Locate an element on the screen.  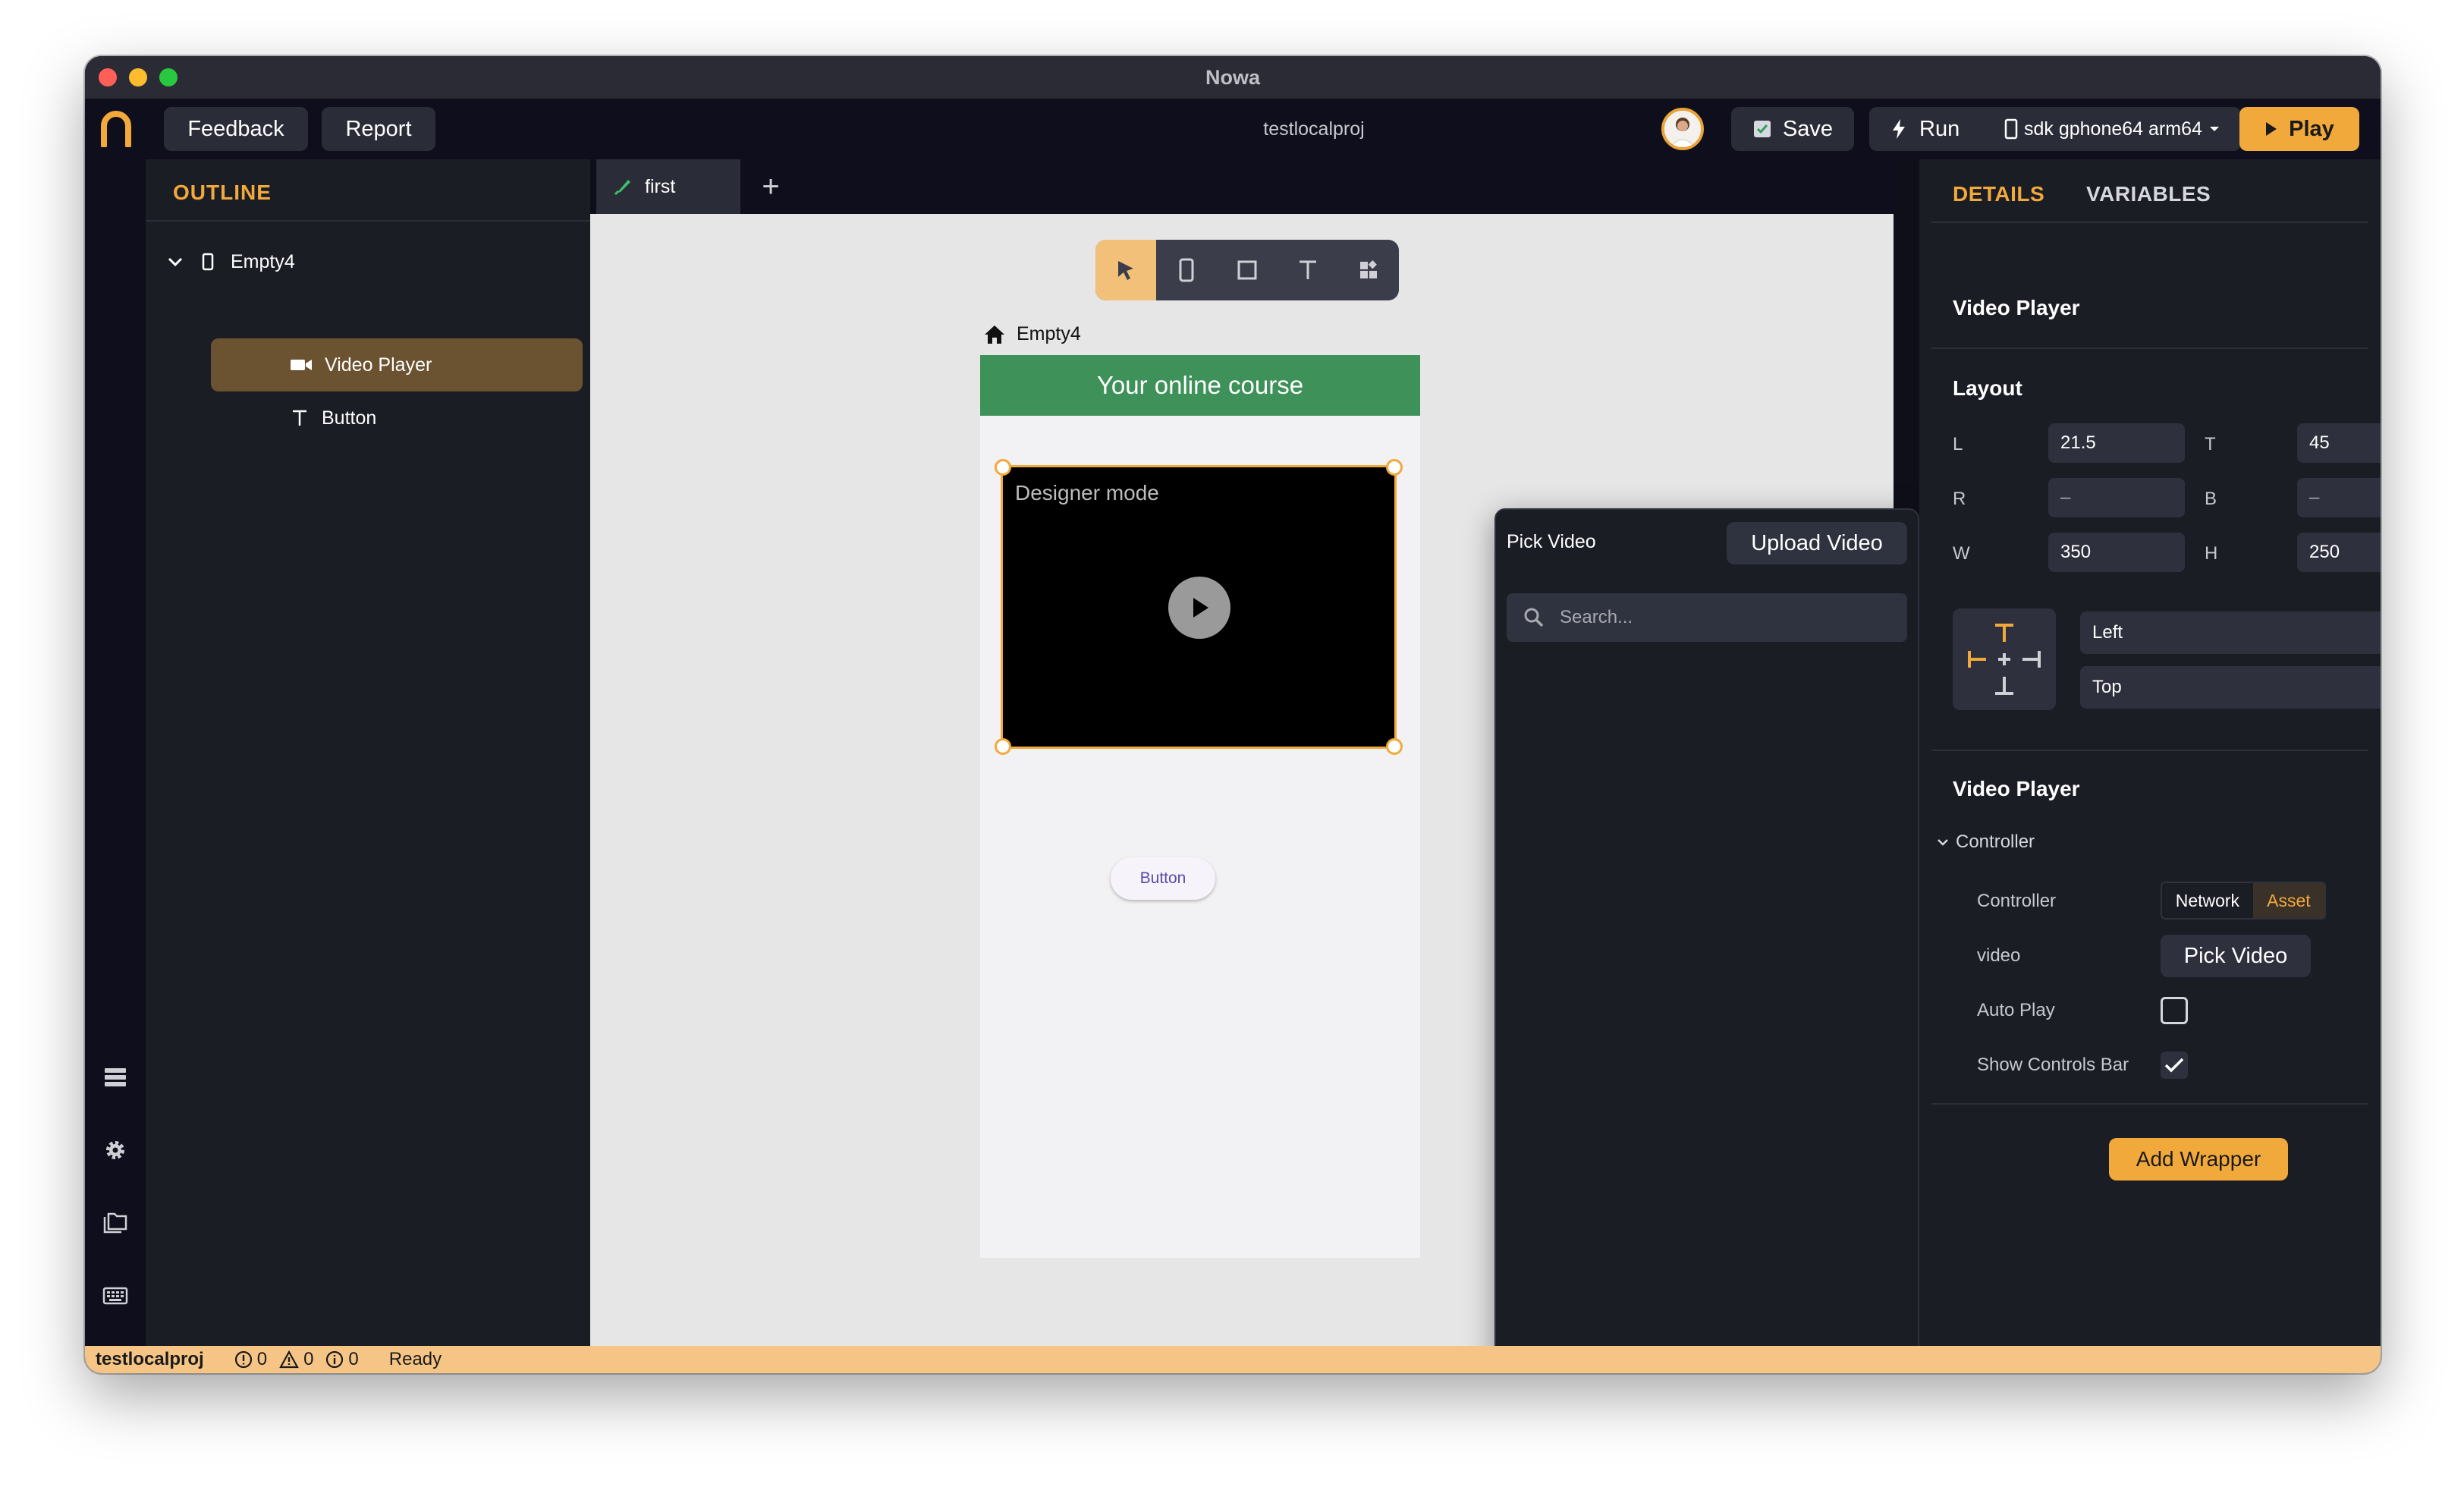
app-bar: Your online course is located at coordinates (1200, 385).